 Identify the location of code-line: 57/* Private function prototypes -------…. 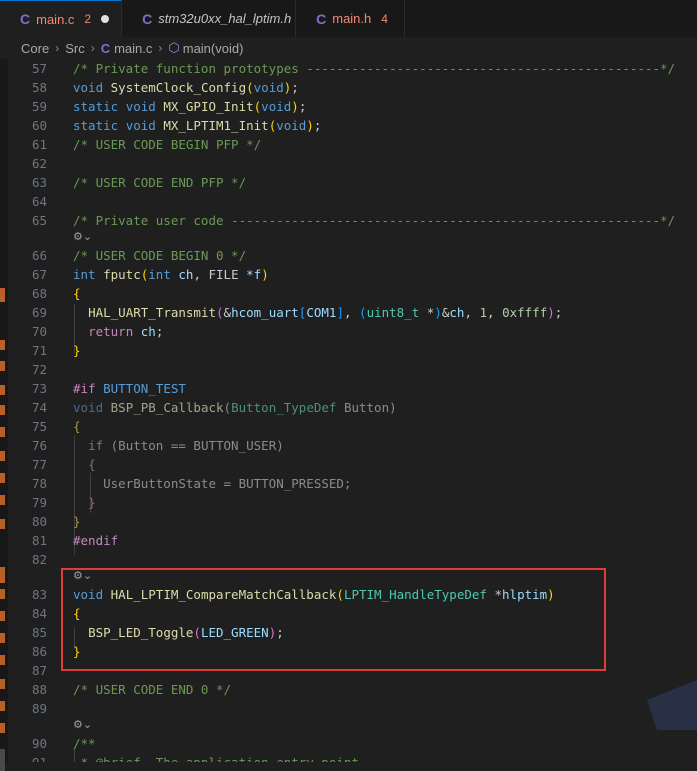
(353, 68).